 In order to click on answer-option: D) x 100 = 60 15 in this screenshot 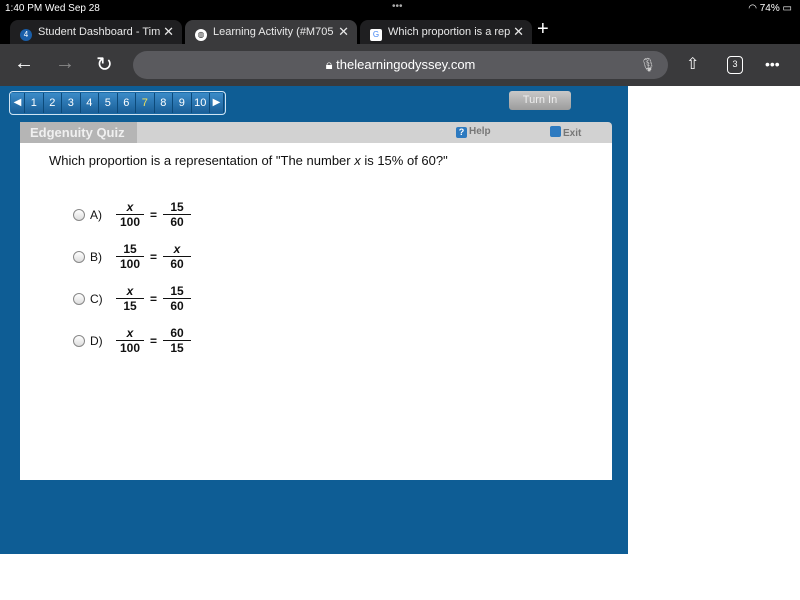, I will do `click(132, 340)`.